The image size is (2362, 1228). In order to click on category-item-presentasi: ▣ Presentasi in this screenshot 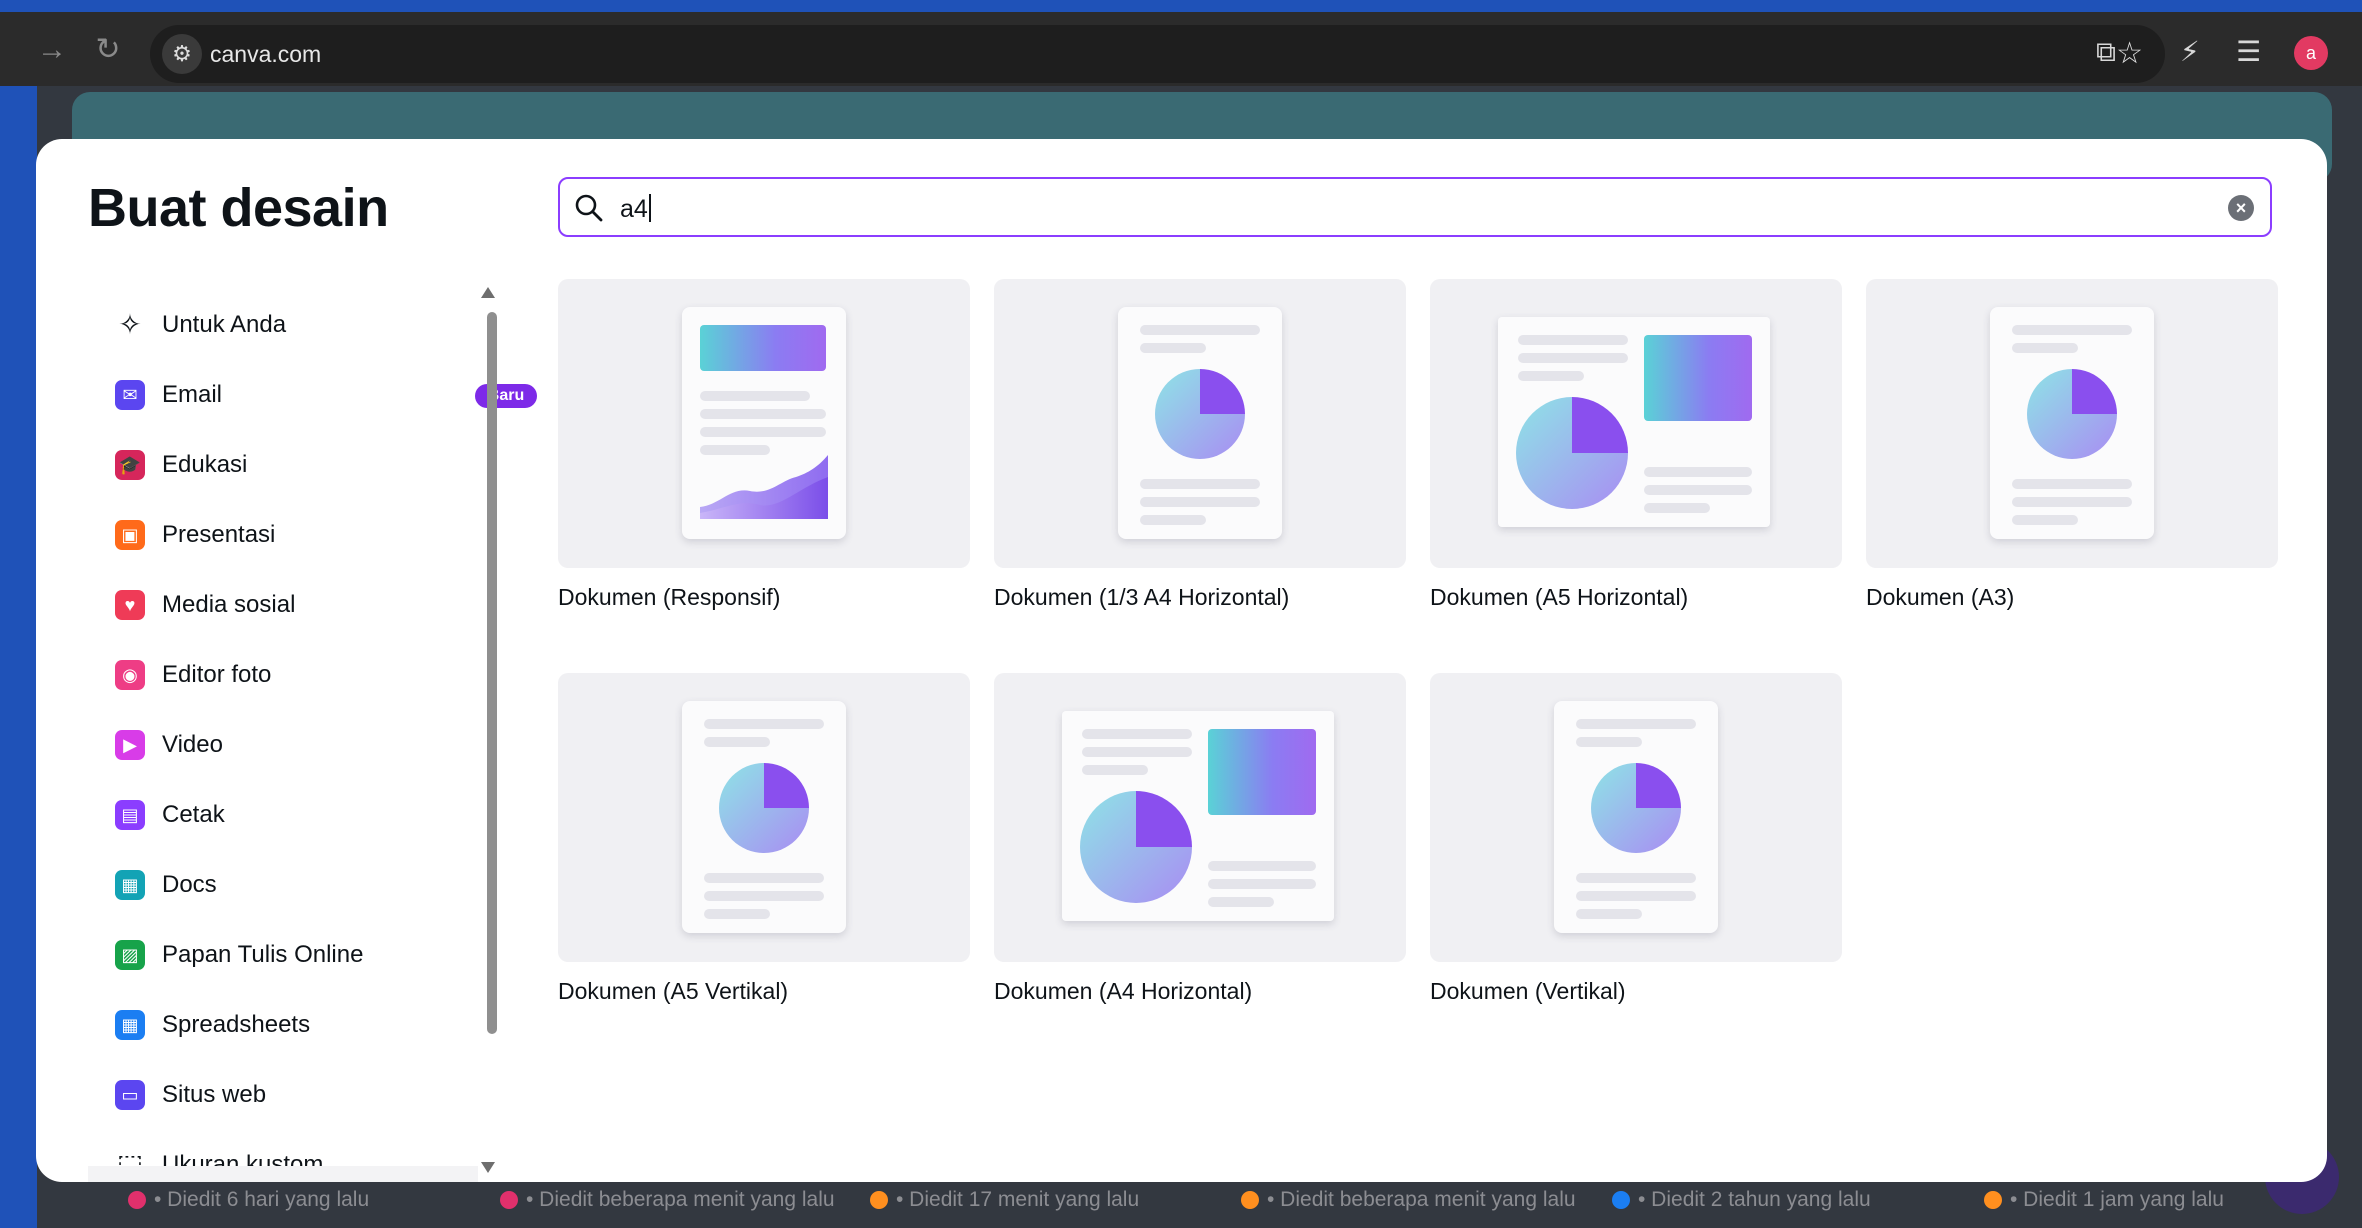, I will do `click(306, 536)`.